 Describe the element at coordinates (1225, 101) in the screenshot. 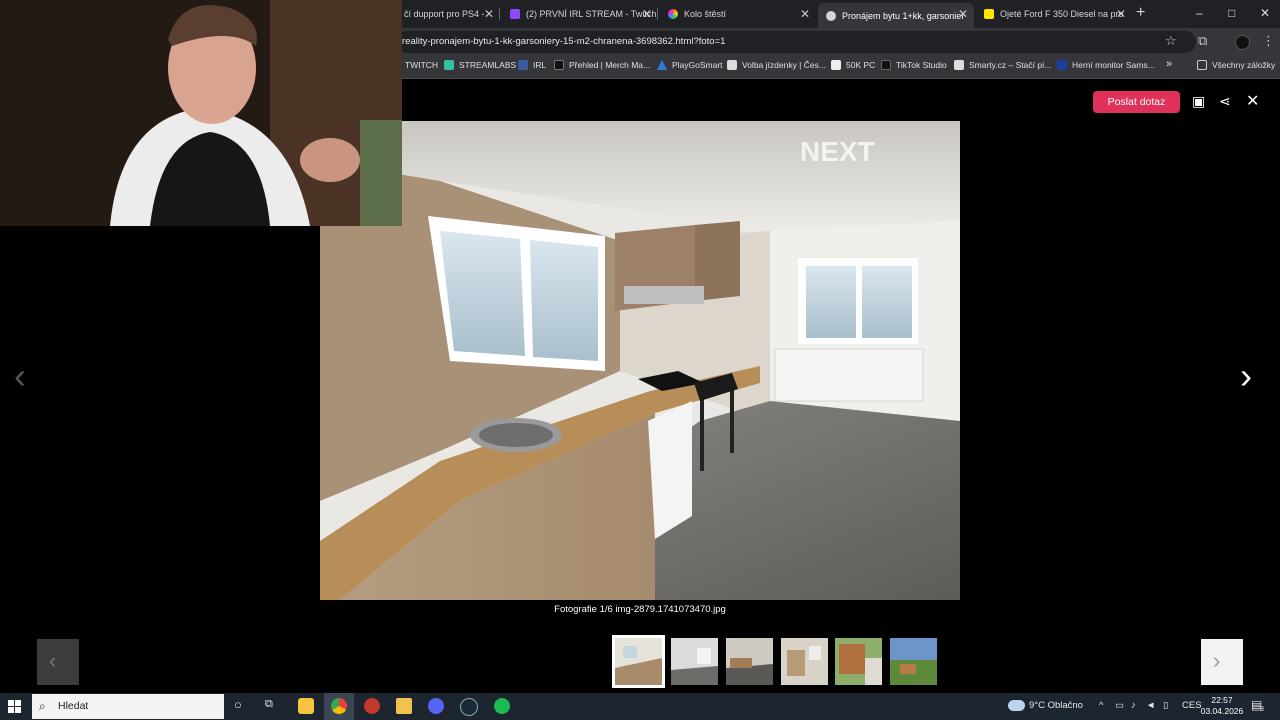

I see `share-icon: ⋖` at that location.